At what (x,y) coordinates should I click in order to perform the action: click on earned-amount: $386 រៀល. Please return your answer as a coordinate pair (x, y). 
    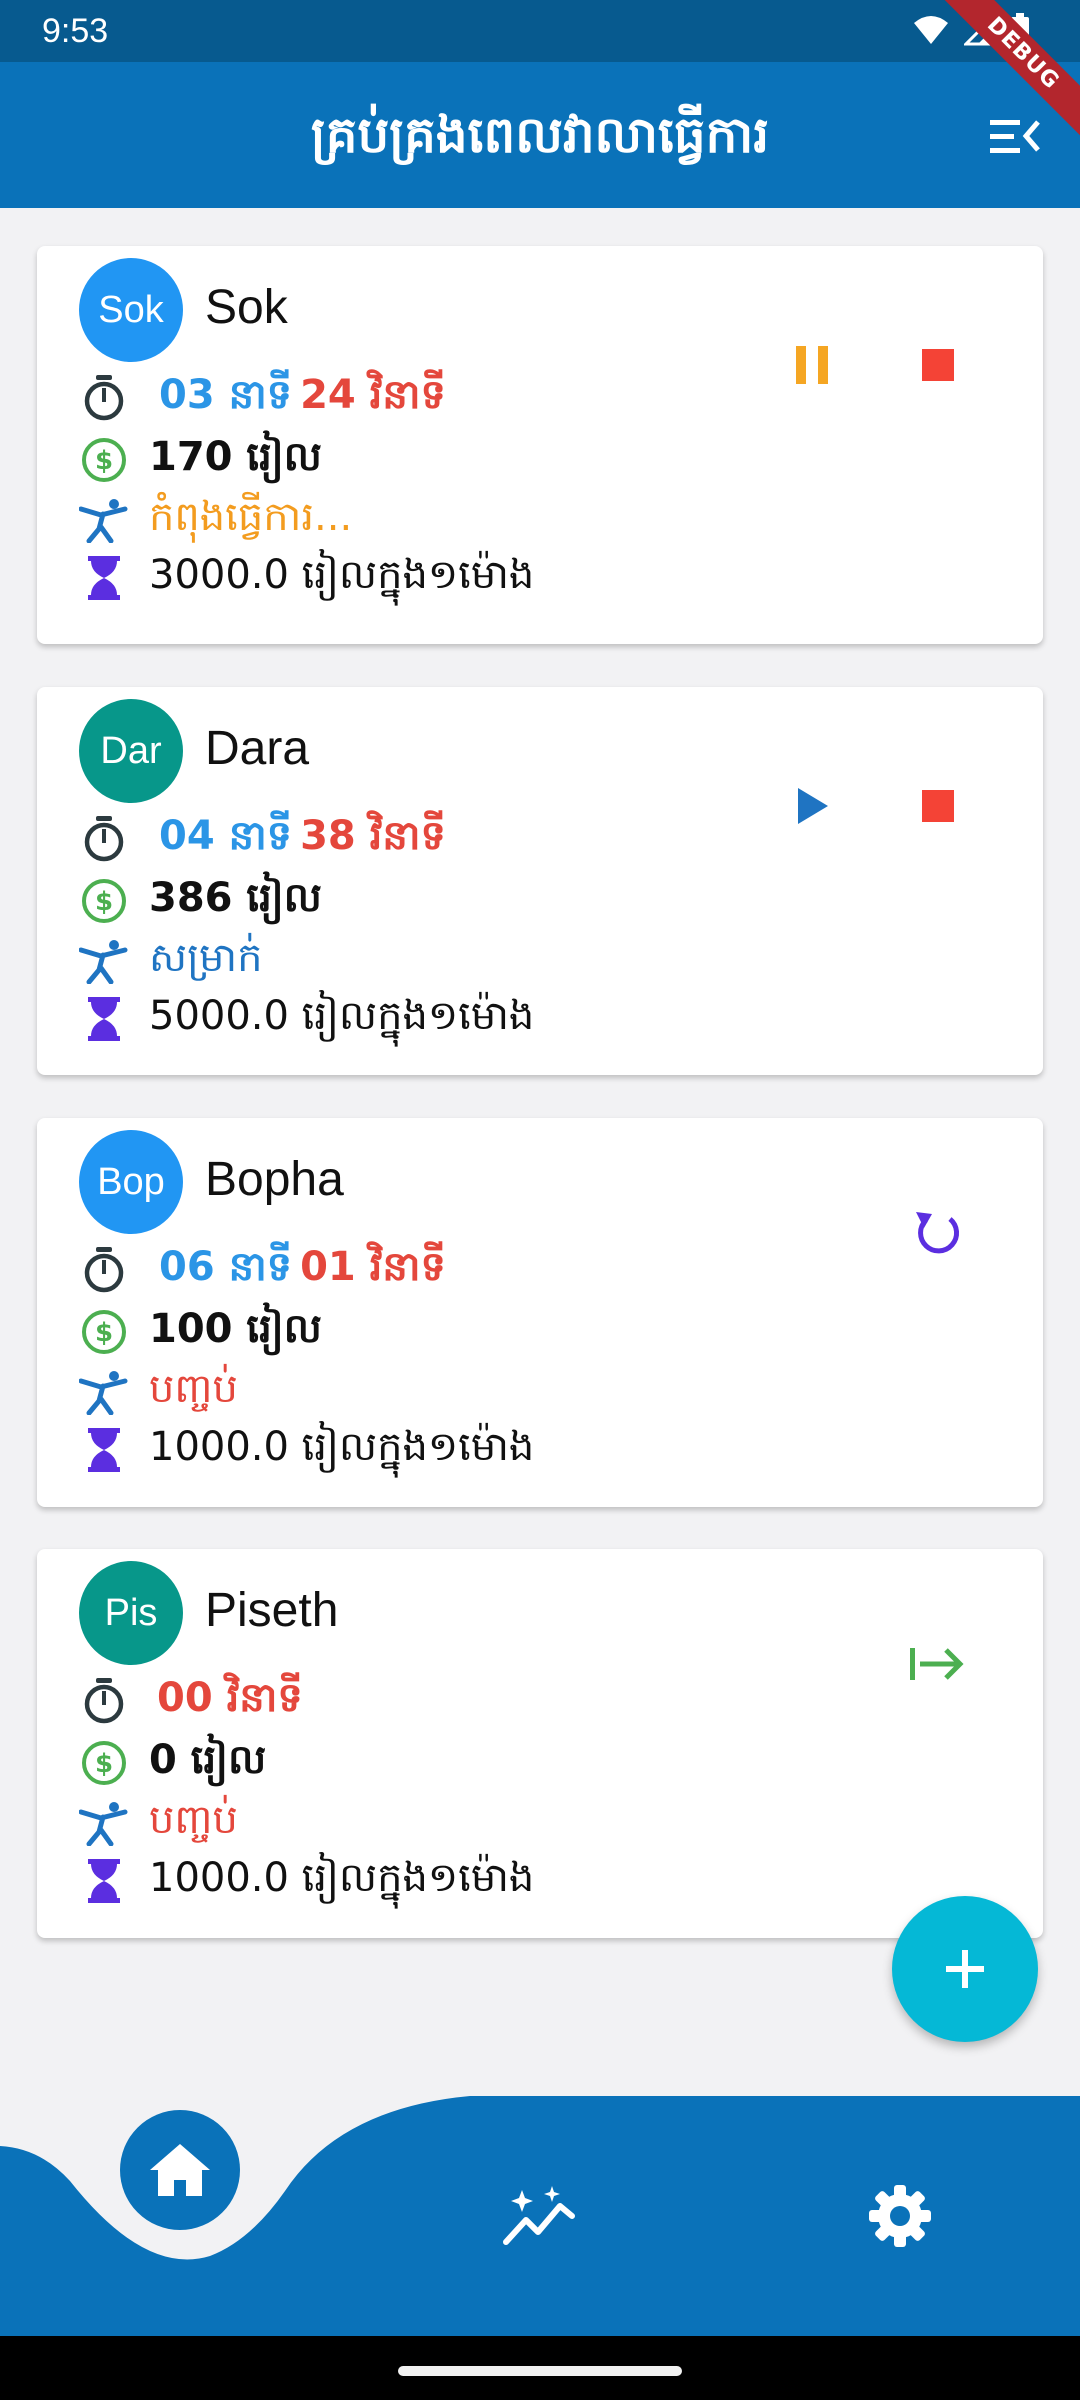
    Looking at the image, I should click on (200, 901).